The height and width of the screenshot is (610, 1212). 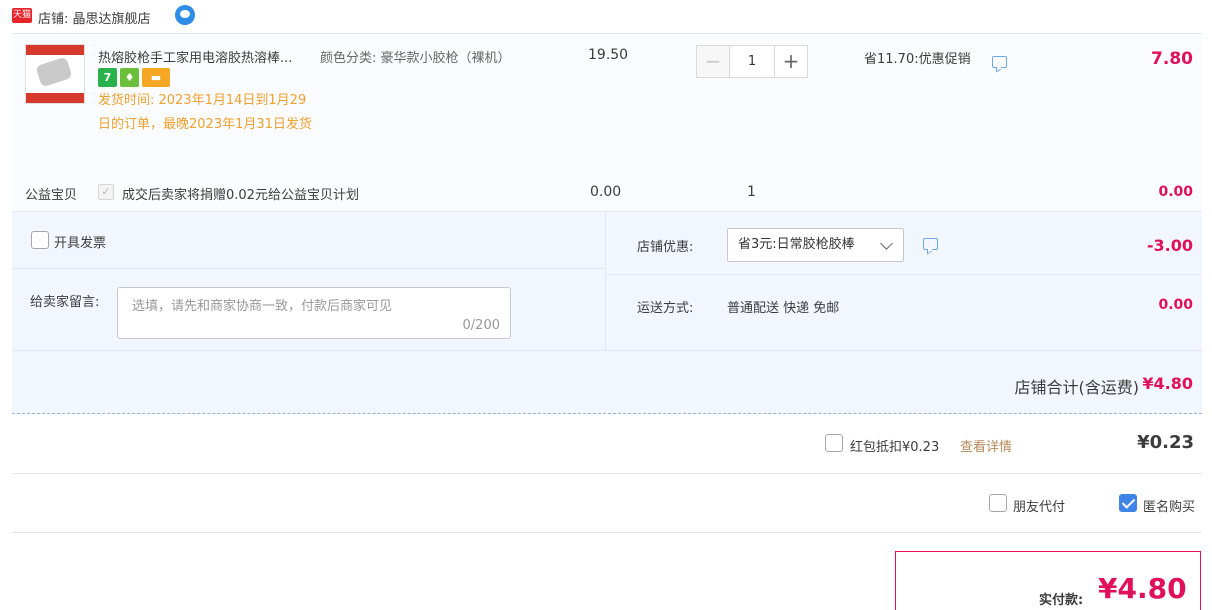 What do you see at coordinates (986, 445) in the screenshot?
I see `redpack-details-link: 查看详情` at bounding box center [986, 445].